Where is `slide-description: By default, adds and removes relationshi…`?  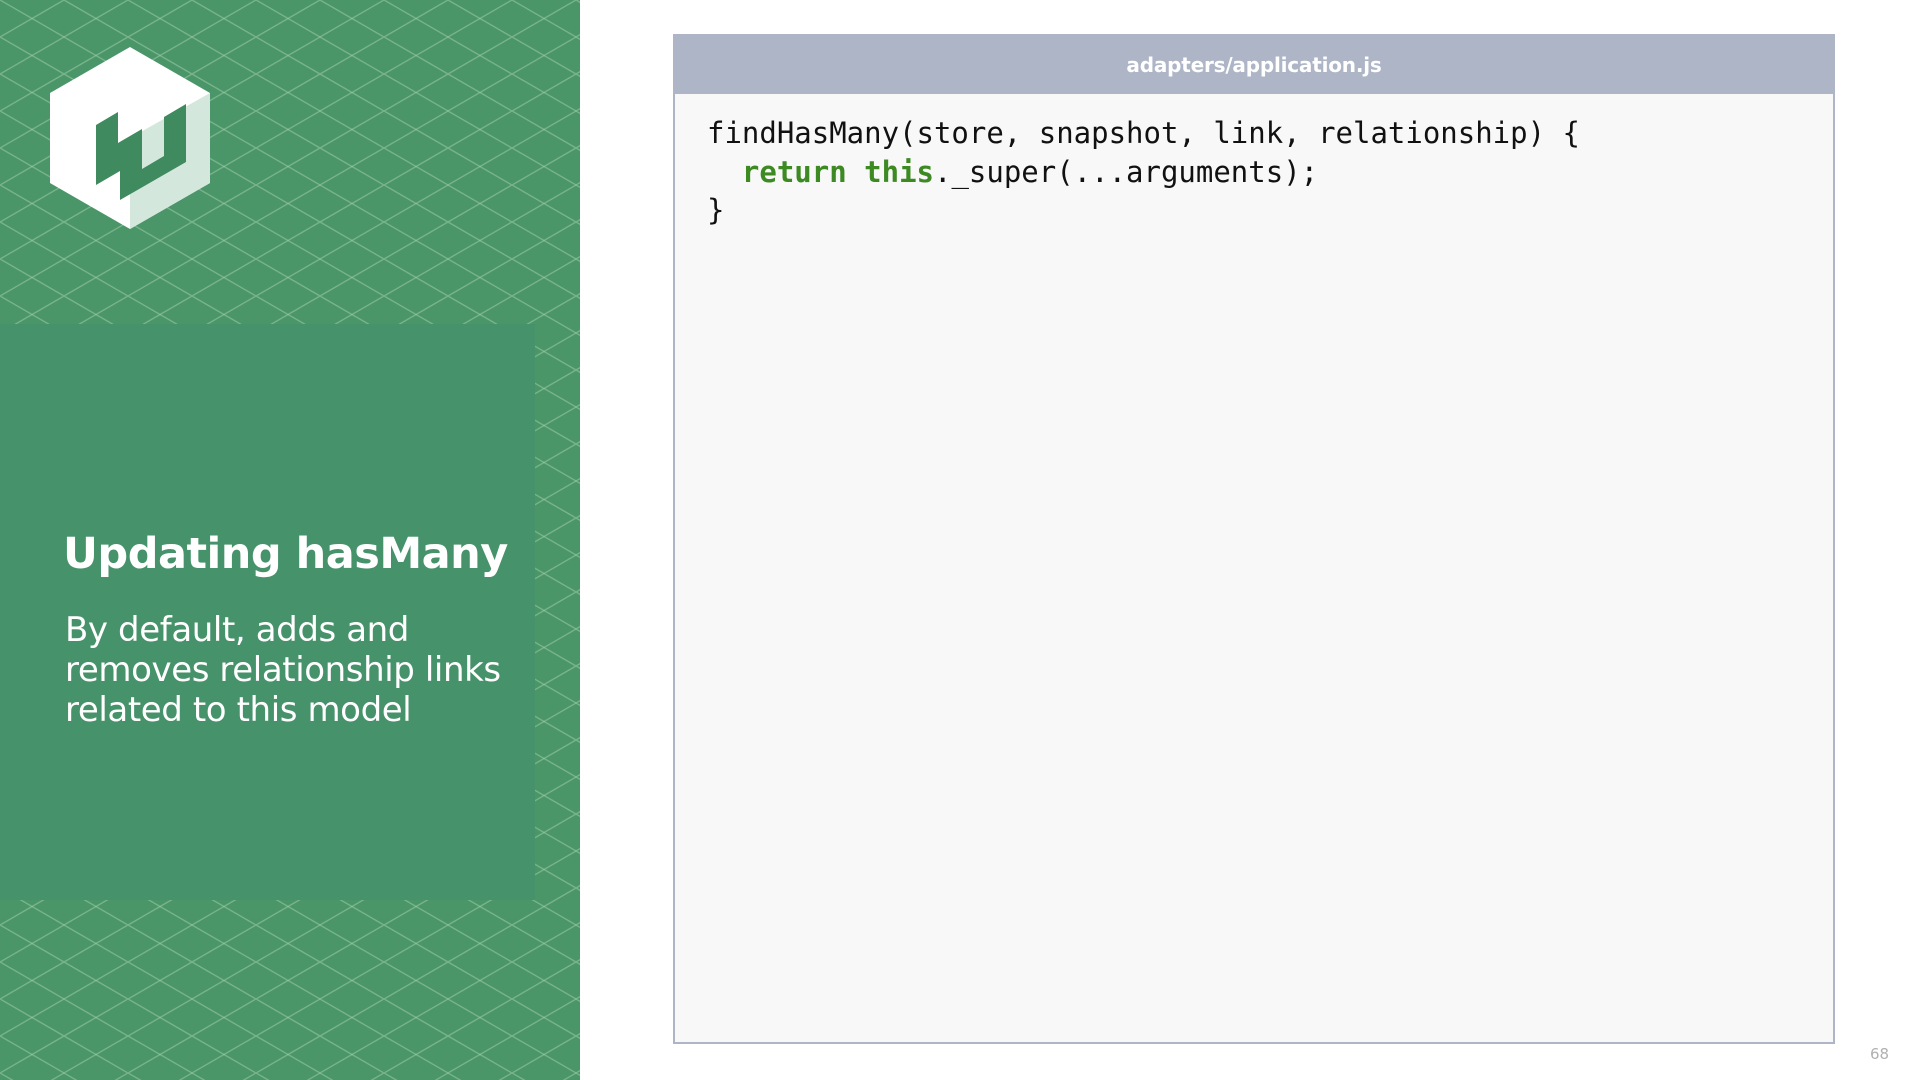
slide-description: By default, adds and removes relationshi… is located at coordinates (283, 670).